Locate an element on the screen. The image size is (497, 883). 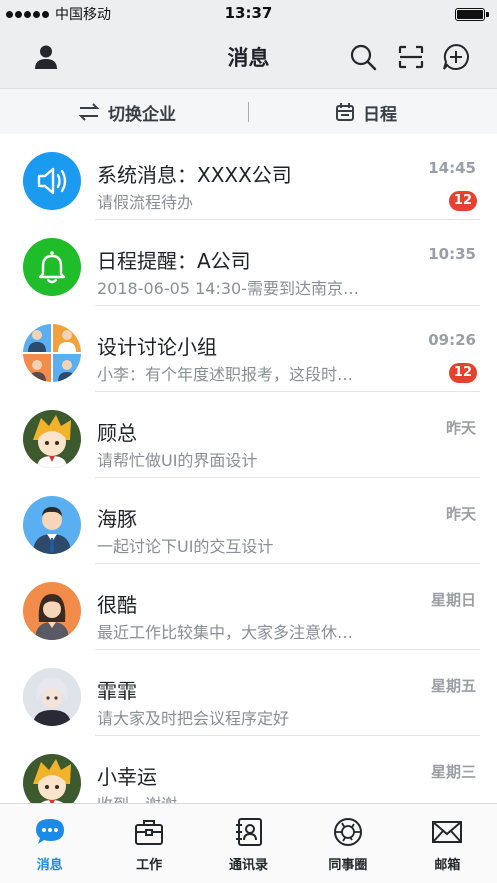
tab-label: 工作 is located at coordinates (149, 865).